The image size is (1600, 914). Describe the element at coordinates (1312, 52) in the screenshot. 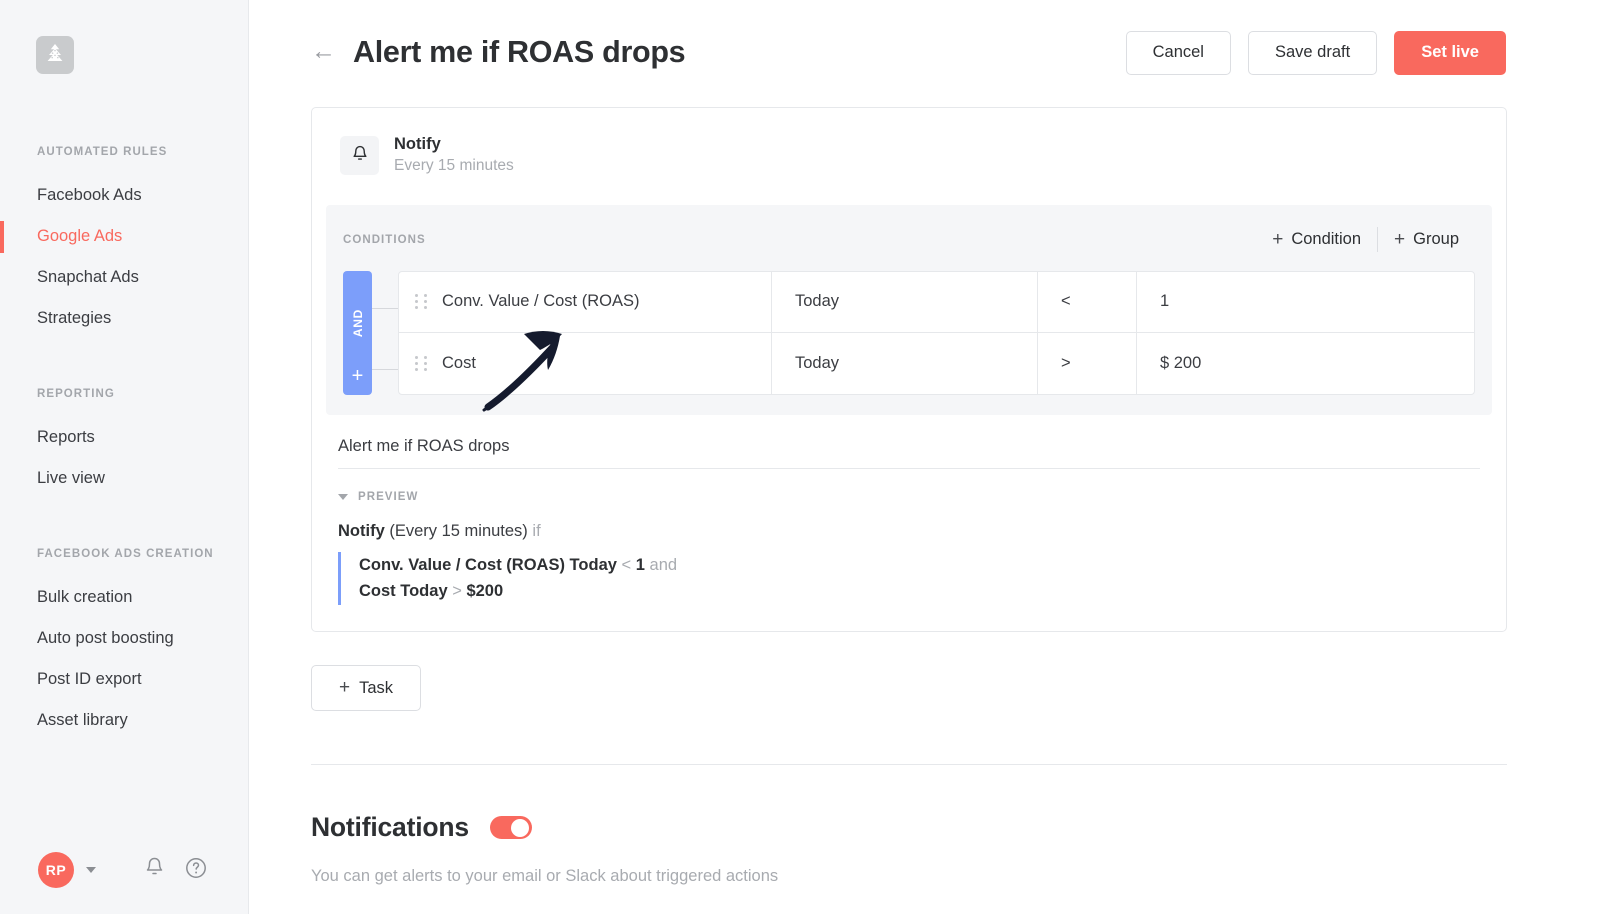

I see `save-draft-button: Save draft` at that location.